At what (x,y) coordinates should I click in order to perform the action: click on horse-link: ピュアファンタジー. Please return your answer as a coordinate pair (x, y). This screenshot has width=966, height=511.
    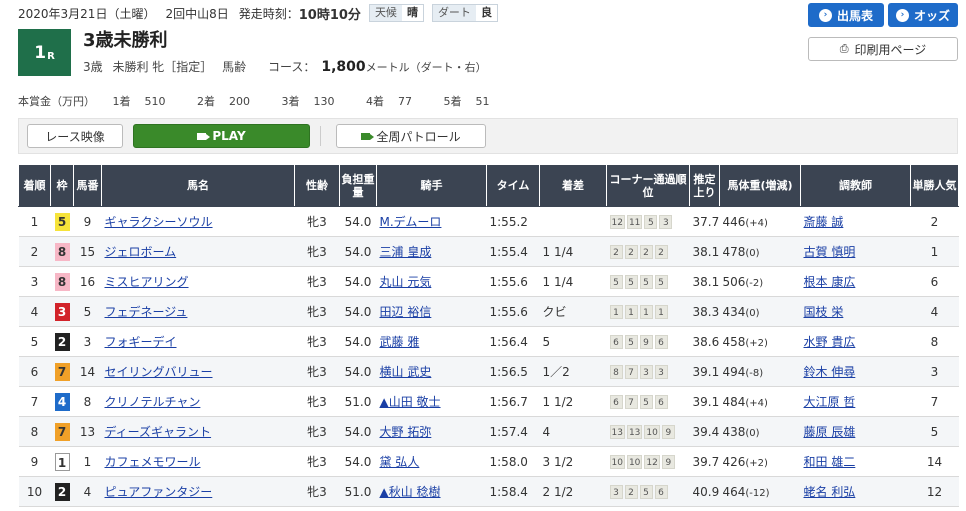
    Looking at the image, I should click on (159, 492).